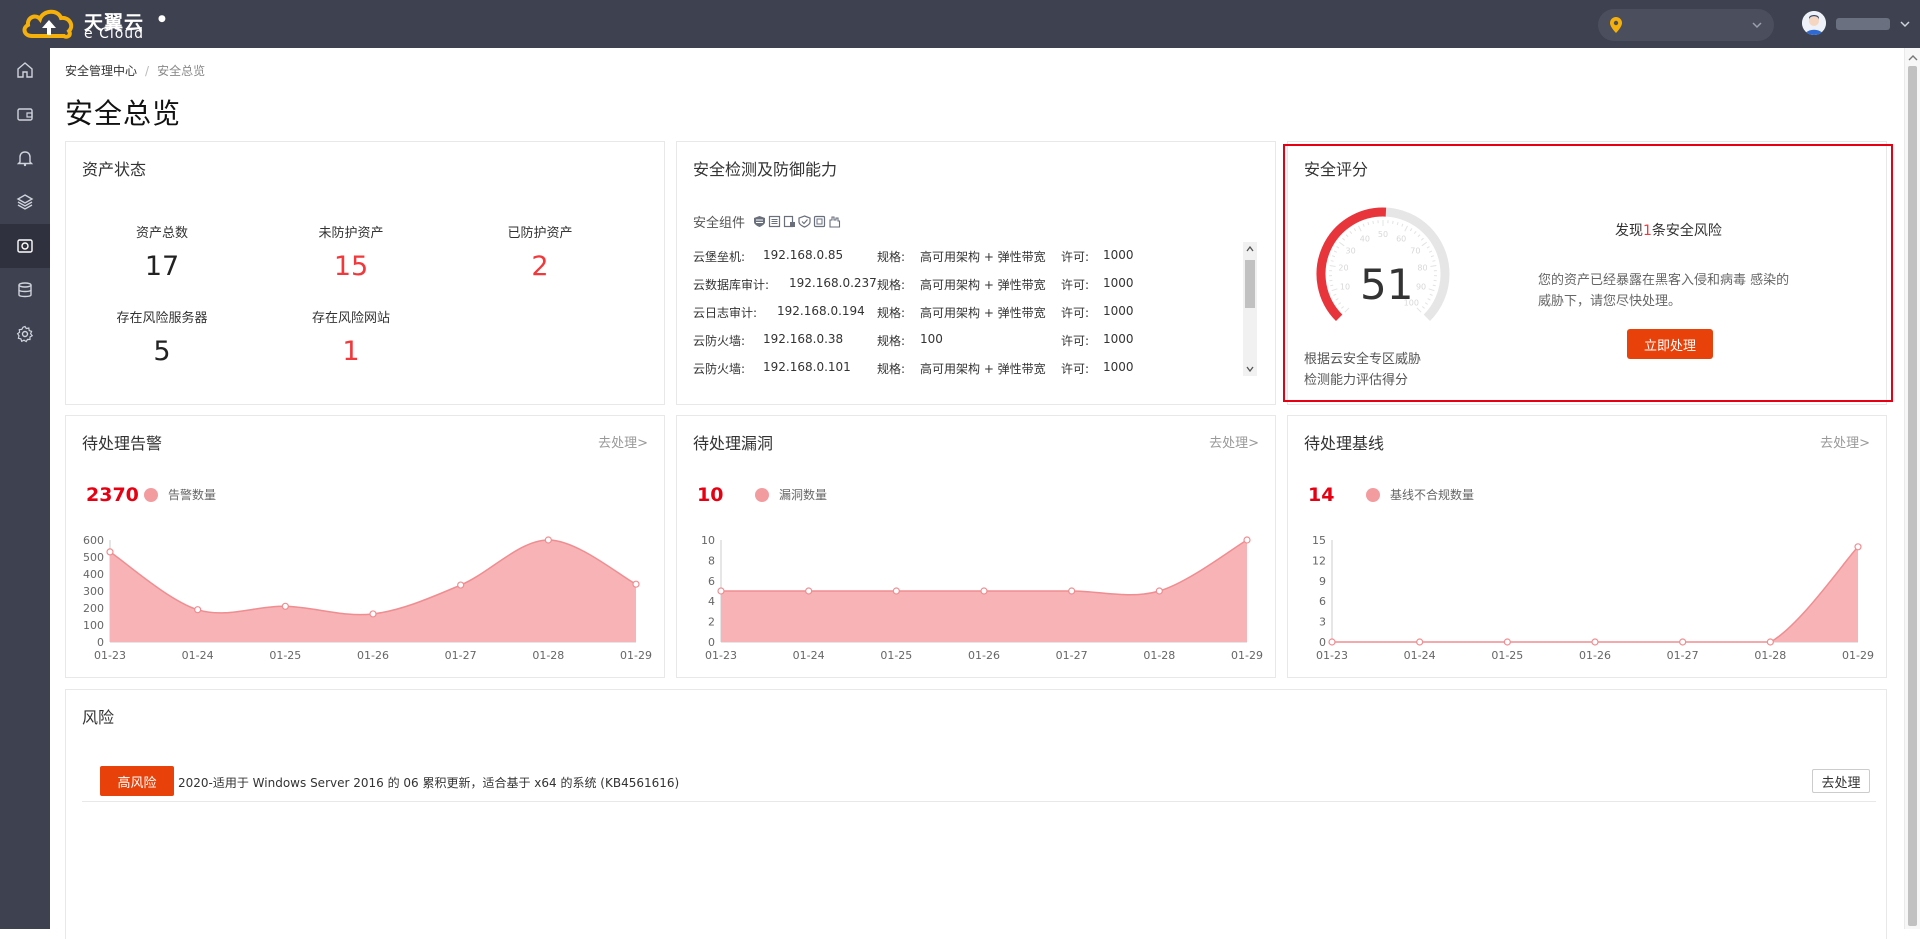  I want to click on host-security-icon, so click(819, 221).